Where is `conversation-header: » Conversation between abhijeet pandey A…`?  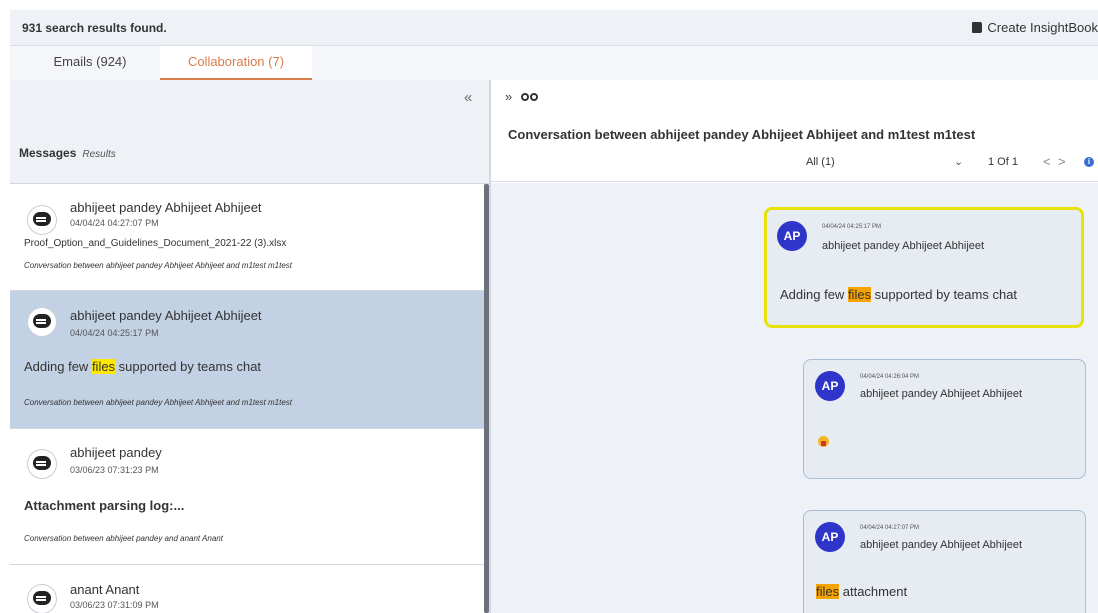
conversation-header: » Conversation between abhijeet pandey A… is located at coordinates (794, 131).